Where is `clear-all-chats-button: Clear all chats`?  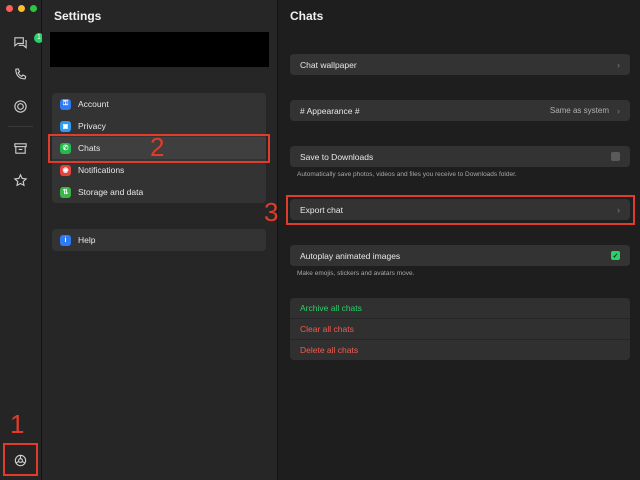
clear-all-chats-button: Clear all chats is located at coordinates (460, 329).